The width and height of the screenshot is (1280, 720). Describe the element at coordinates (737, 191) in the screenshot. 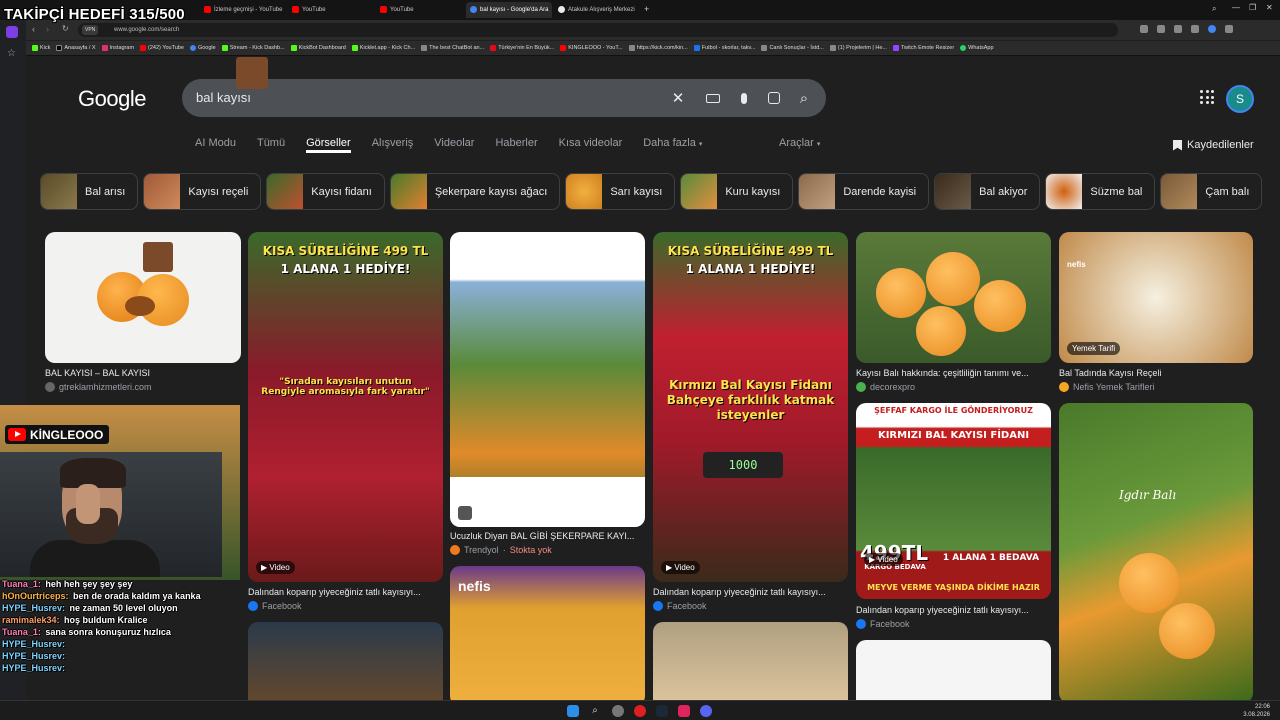

I see `chip-kuru-kayisi: Kuru kayısı` at that location.